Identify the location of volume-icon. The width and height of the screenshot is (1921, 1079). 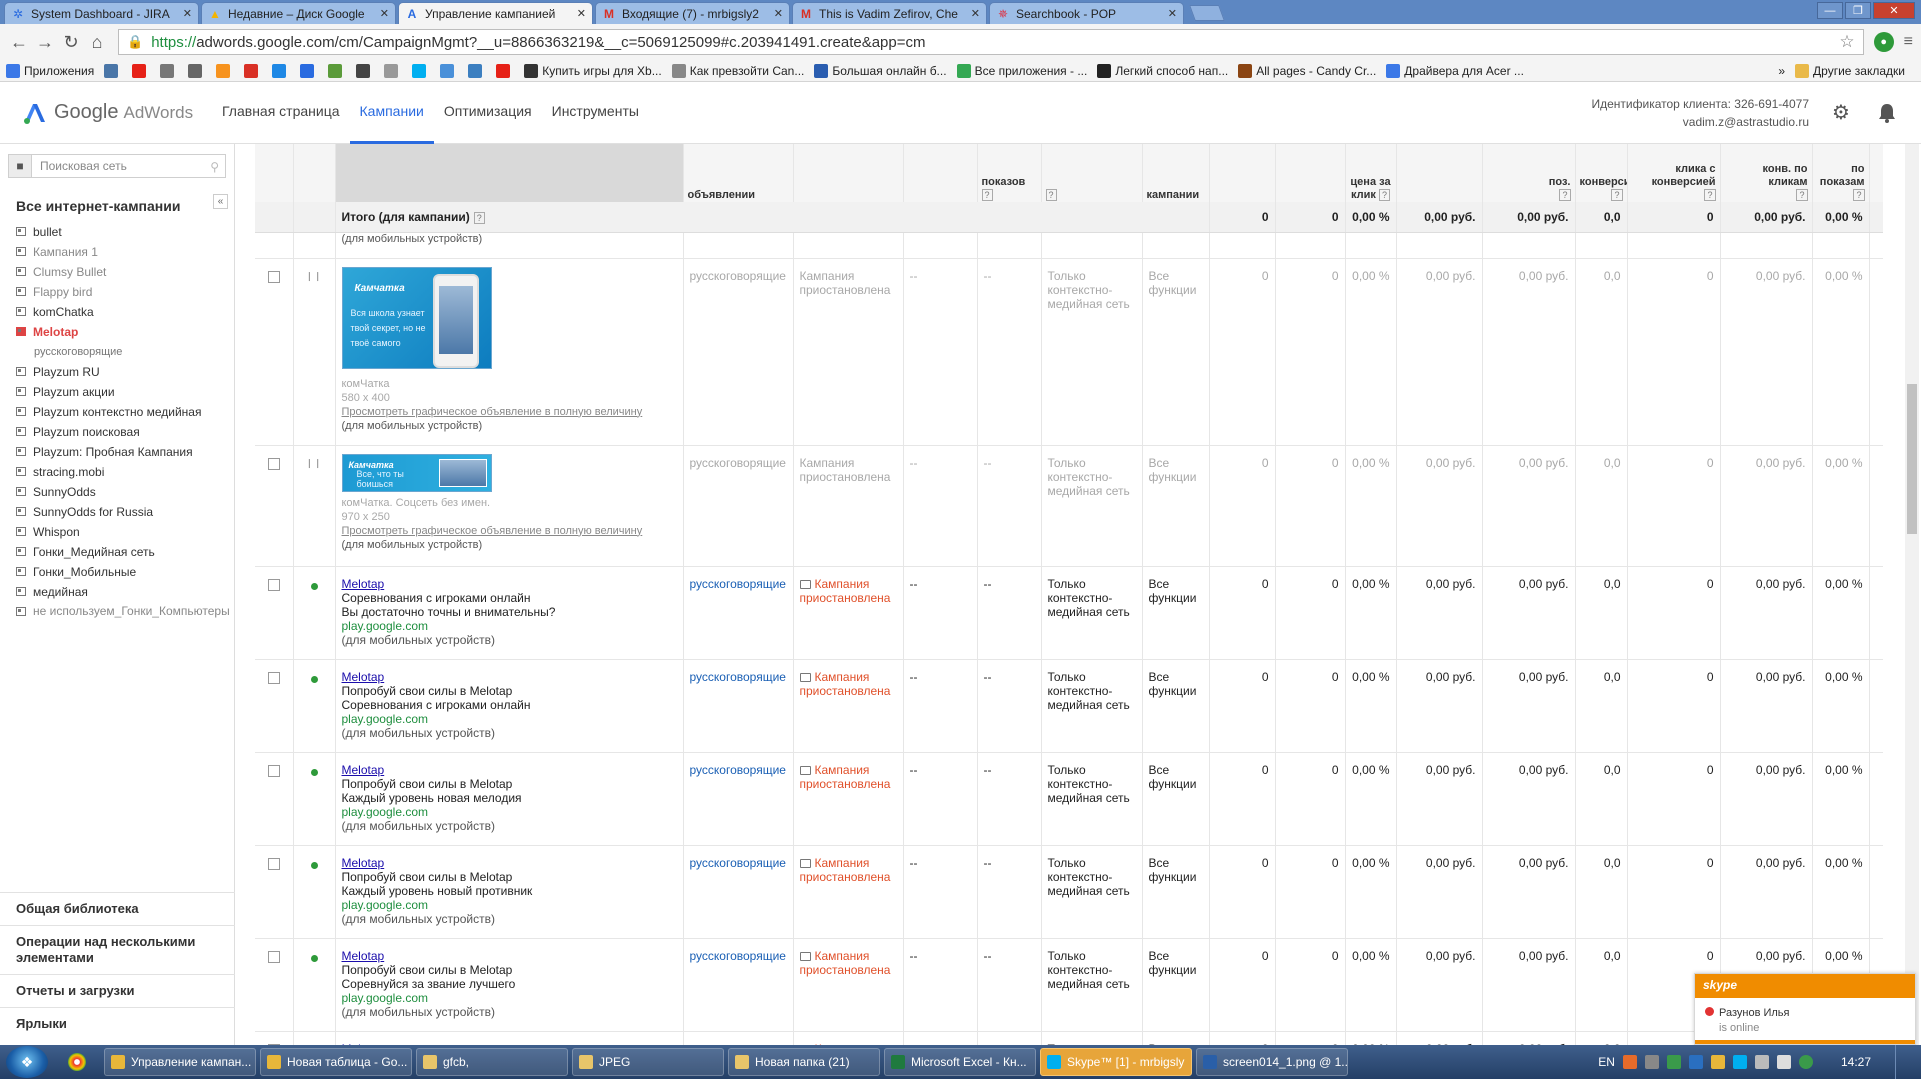
(1783, 1062).